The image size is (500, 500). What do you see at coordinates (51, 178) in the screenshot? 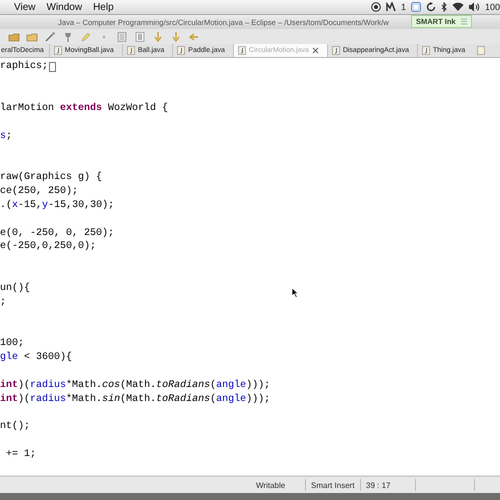
I see `code-line: raw(Graphics g) {` at bounding box center [51, 178].